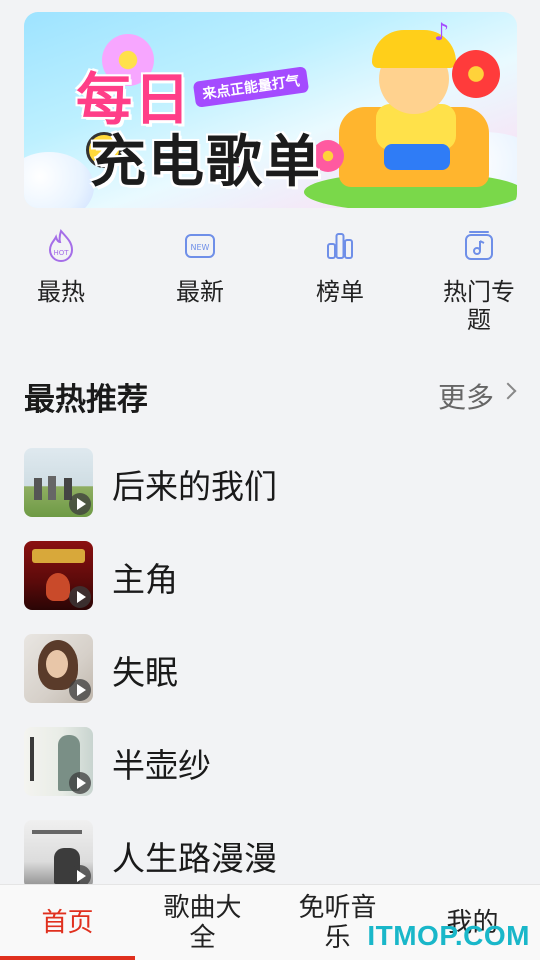  Describe the element at coordinates (479, 245) in the screenshot. I see `music-album-icon` at that location.